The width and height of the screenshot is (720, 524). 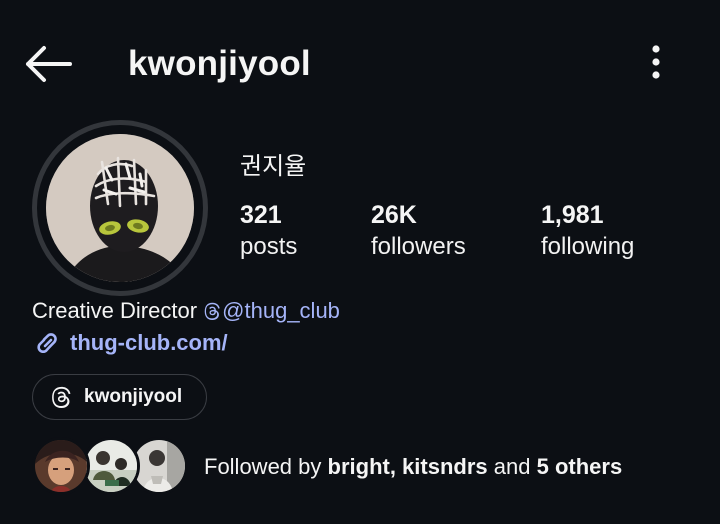 What do you see at coordinates (115, 310) in the screenshot?
I see `bio-text: Creative Director` at bounding box center [115, 310].